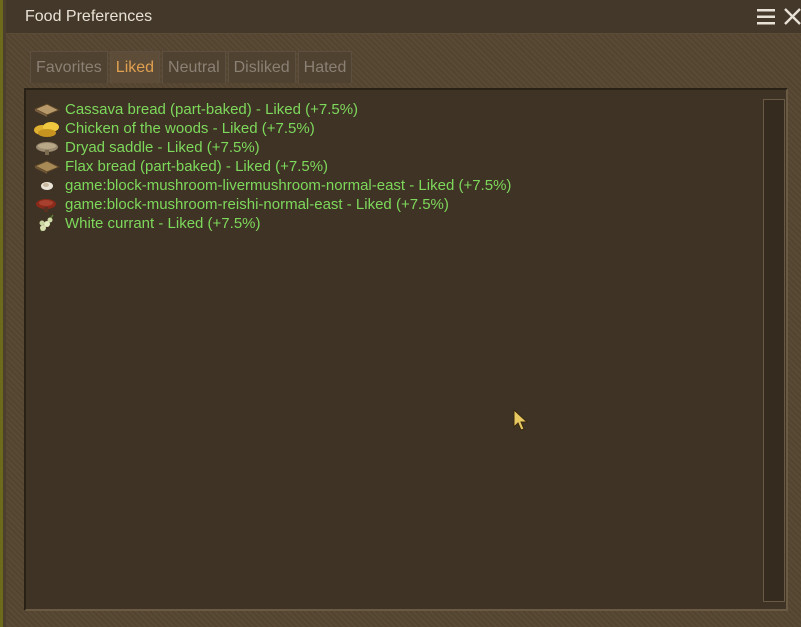  Describe the element at coordinates (47, 223) in the screenshot. I see `white-currant-icon` at that location.